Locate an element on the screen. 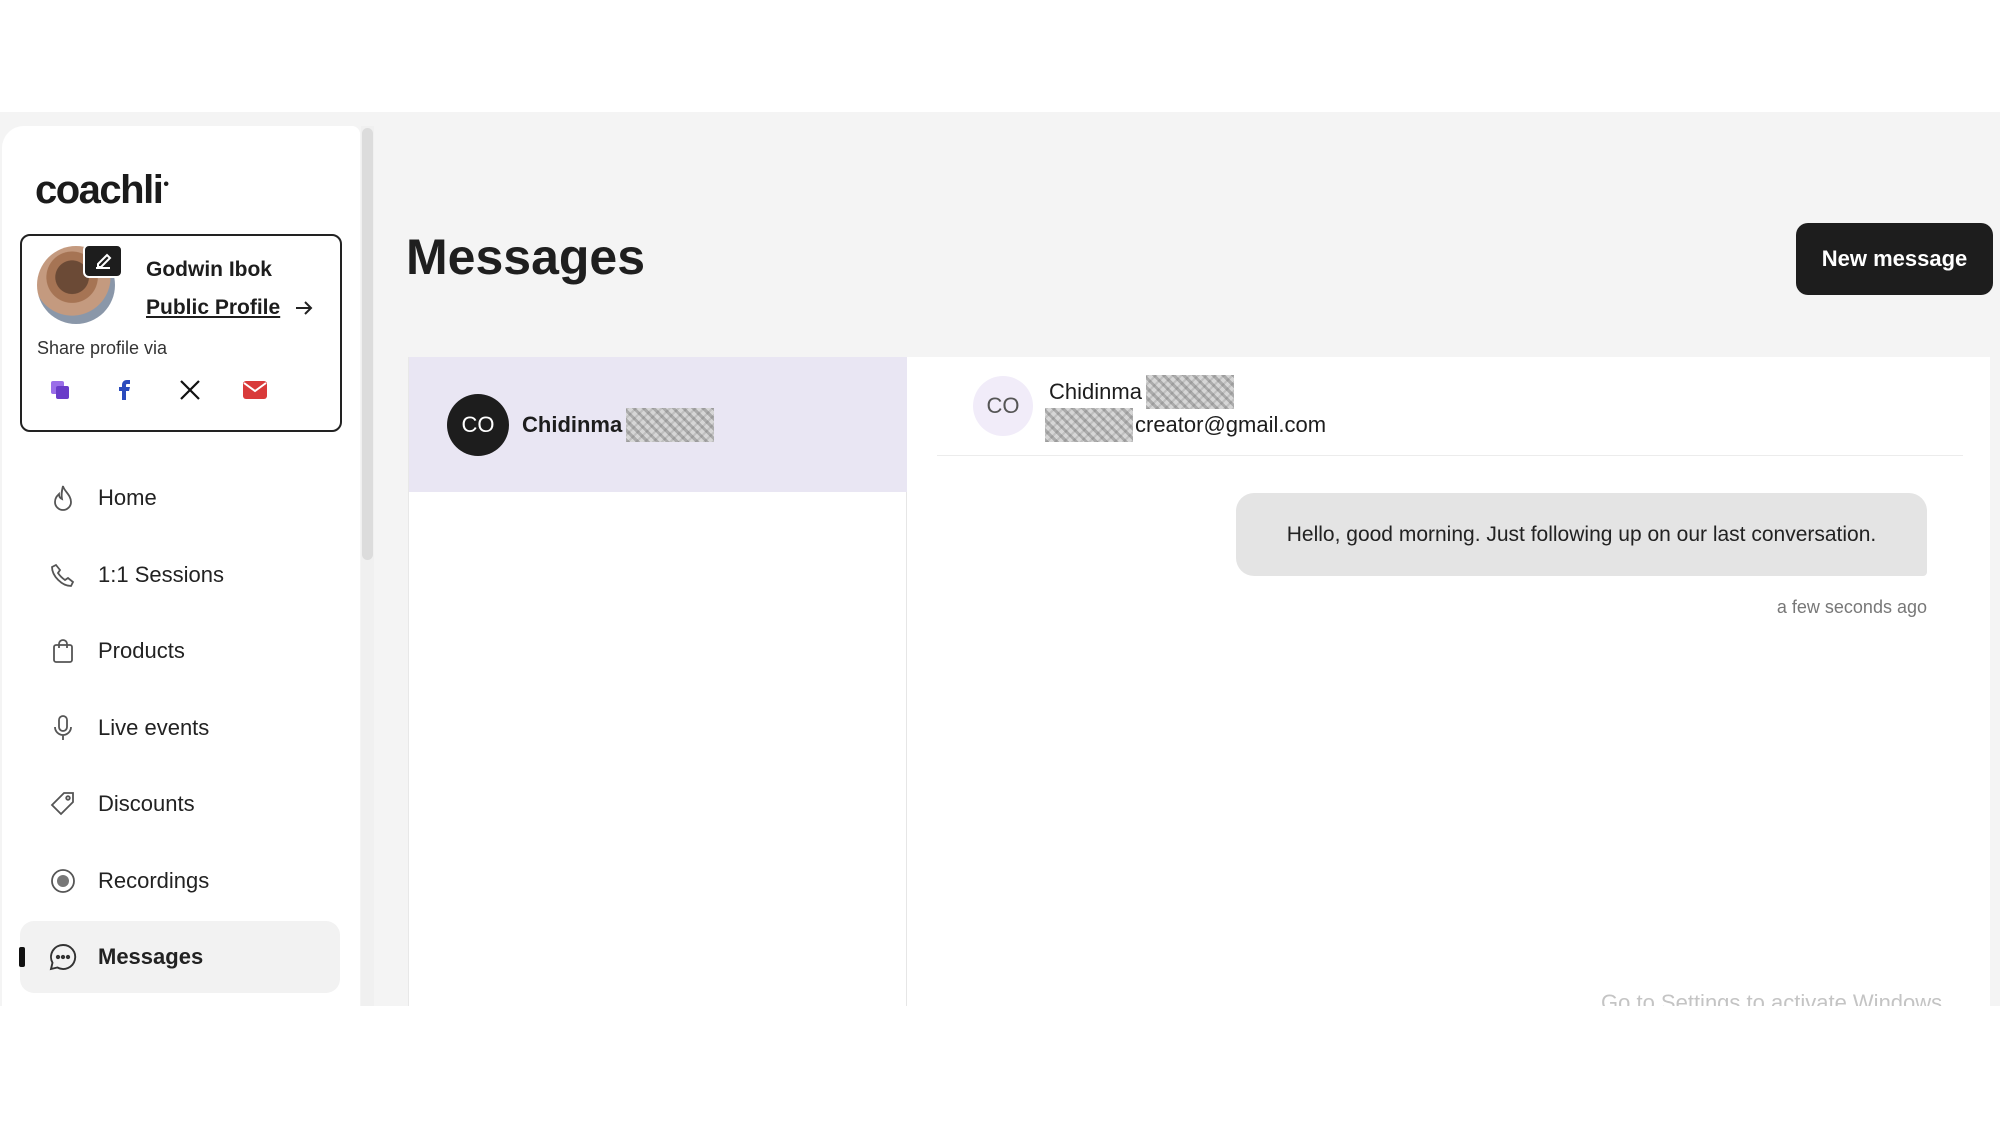  sidebar-item-label: Live events is located at coordinates (154, 727).